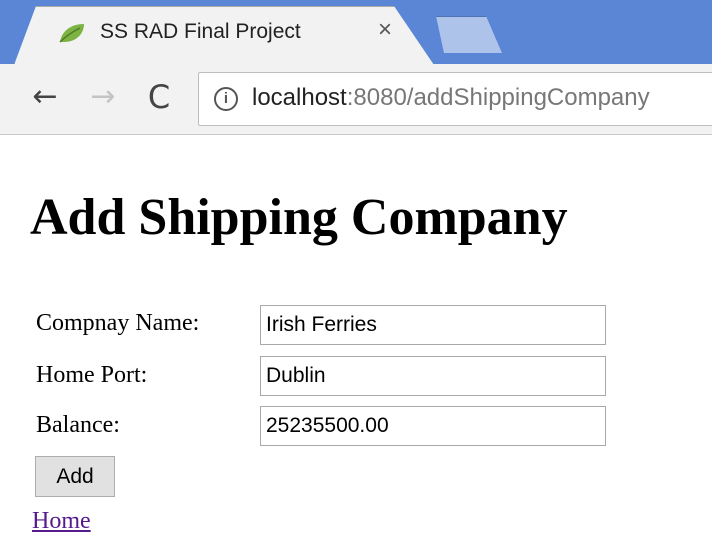 This screenshot has height=537, width=712. What do you see at coordinates (78, 425) in the screenshot?
I see `balance-label: Balance:` at bounding box center [78, 425].